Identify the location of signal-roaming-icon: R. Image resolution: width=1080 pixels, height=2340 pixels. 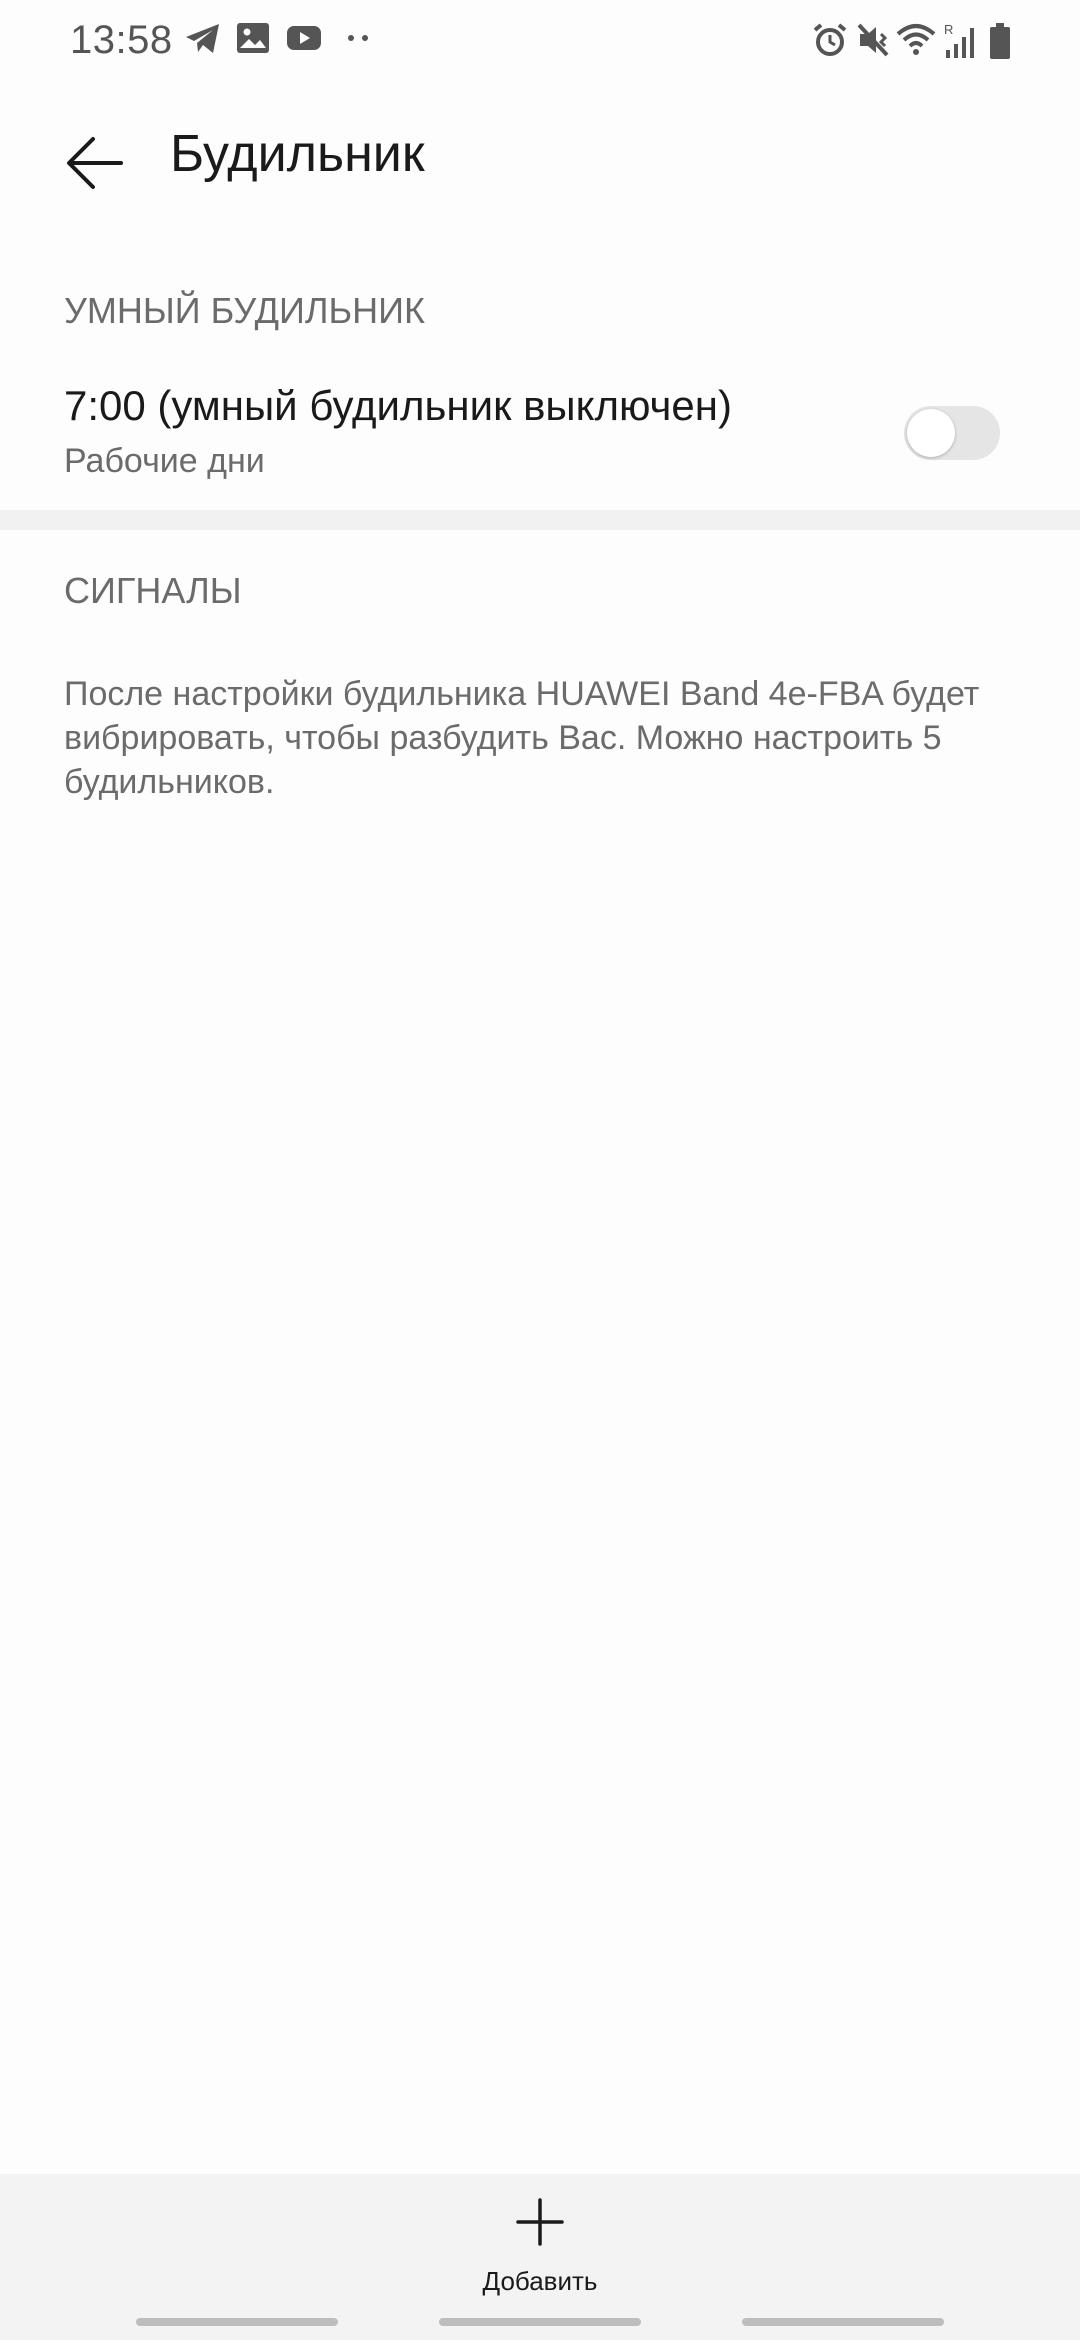
(959, 40).